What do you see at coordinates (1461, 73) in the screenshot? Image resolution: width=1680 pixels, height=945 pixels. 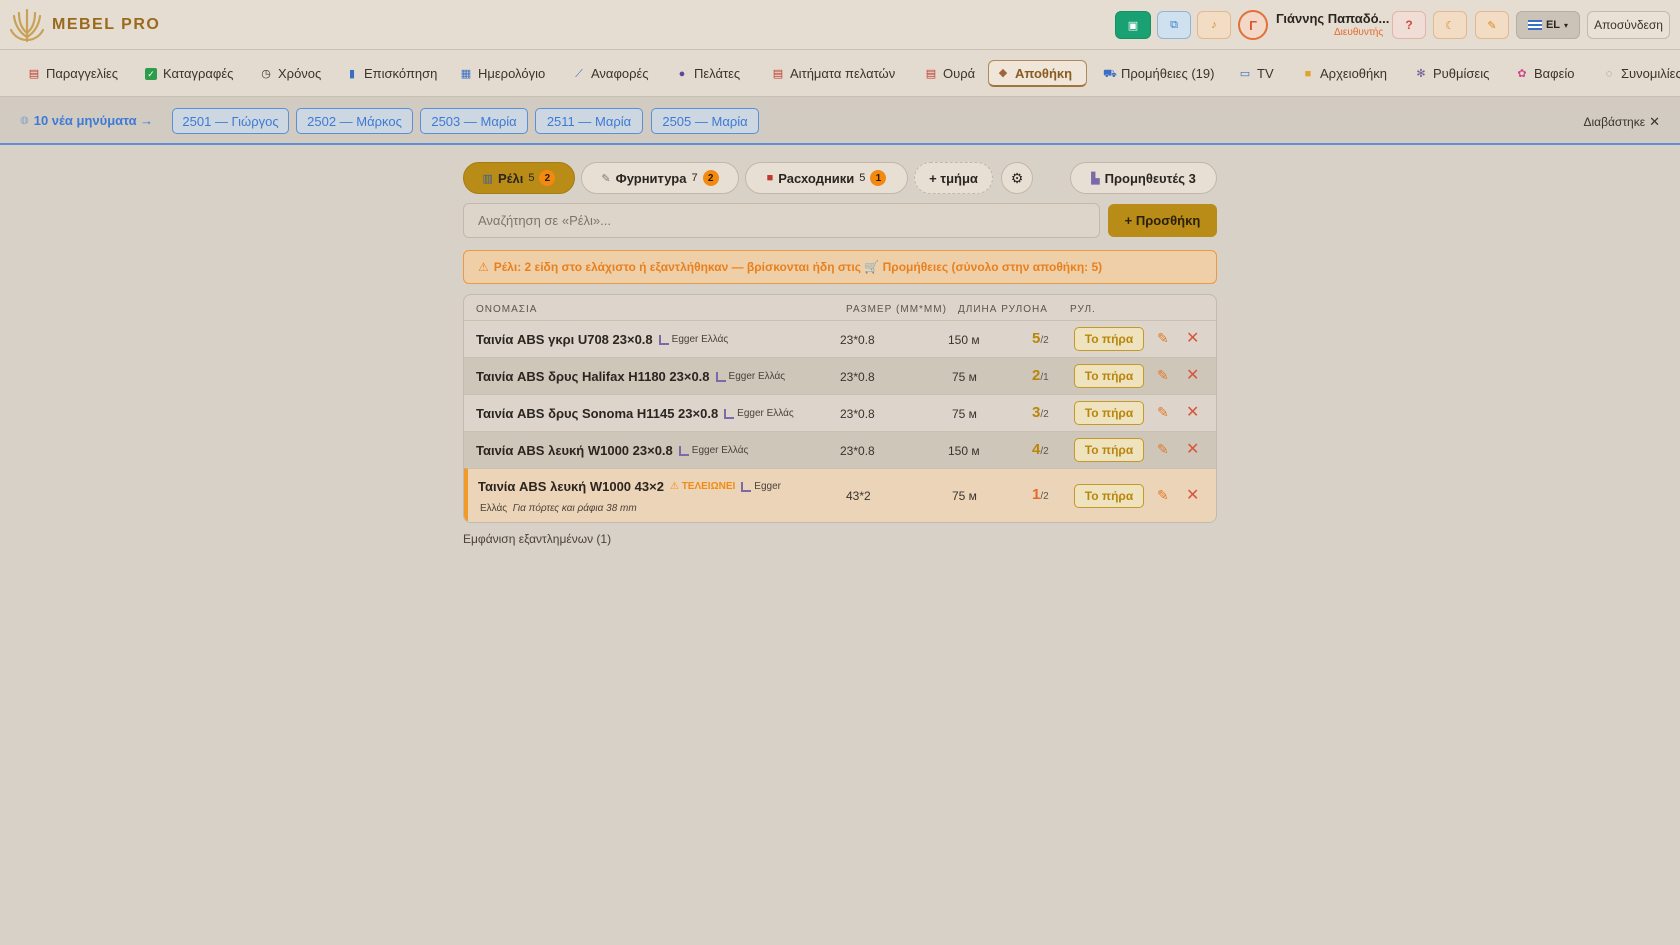 I see `nav-label: Ρυθμίσεις` at bounding box center [1461, 73].